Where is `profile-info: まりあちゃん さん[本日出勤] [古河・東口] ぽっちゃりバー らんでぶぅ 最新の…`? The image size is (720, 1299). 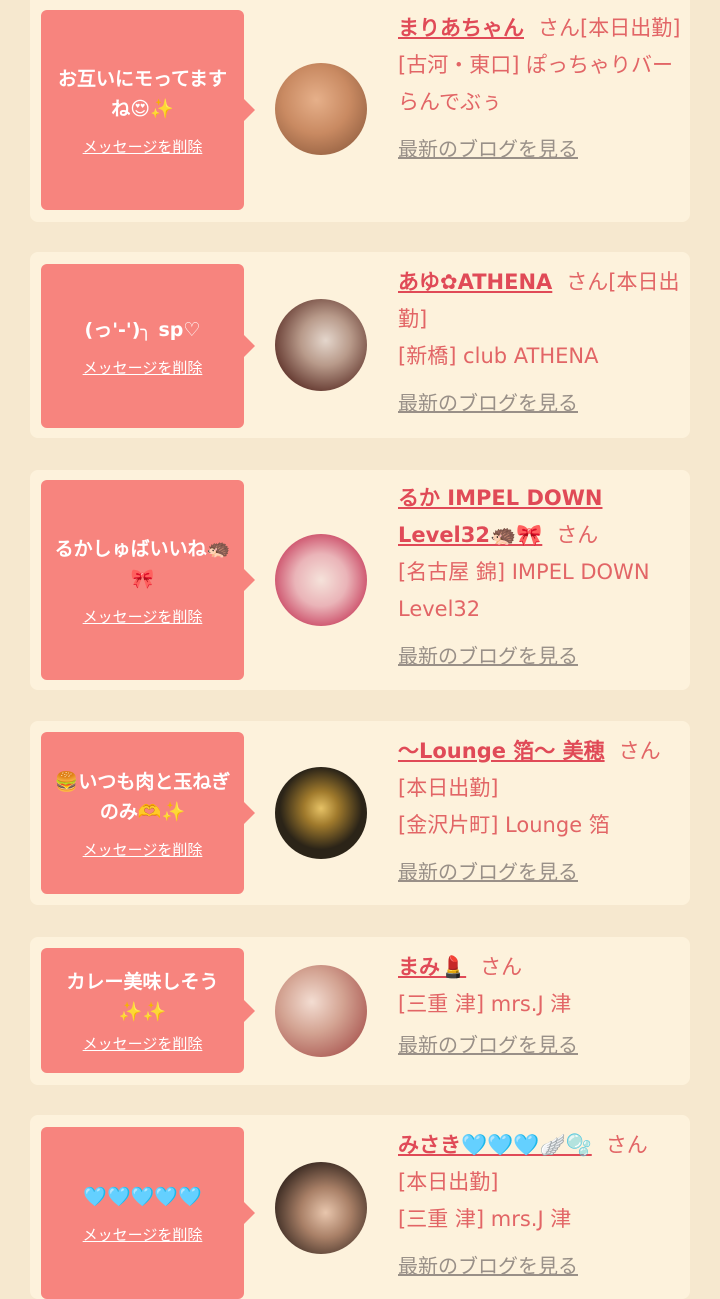 profile-info: まりあちゃん さん[本日出勤] [古河・東口] ぽっちゃりバー らんでぶぅ 最新の… is located at coordinates (540, 89).